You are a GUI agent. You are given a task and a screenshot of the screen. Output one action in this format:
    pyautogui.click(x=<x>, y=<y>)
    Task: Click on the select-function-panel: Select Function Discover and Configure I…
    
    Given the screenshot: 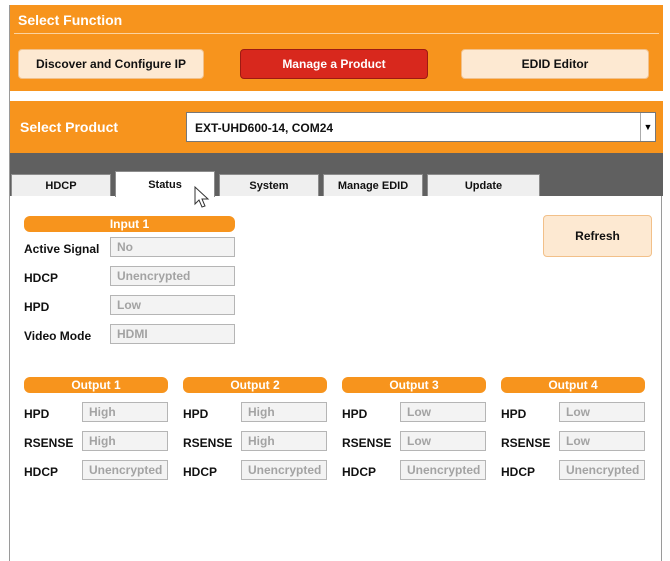 What is the action you would take?
    pyautogui.click(x=336, y=48)
    